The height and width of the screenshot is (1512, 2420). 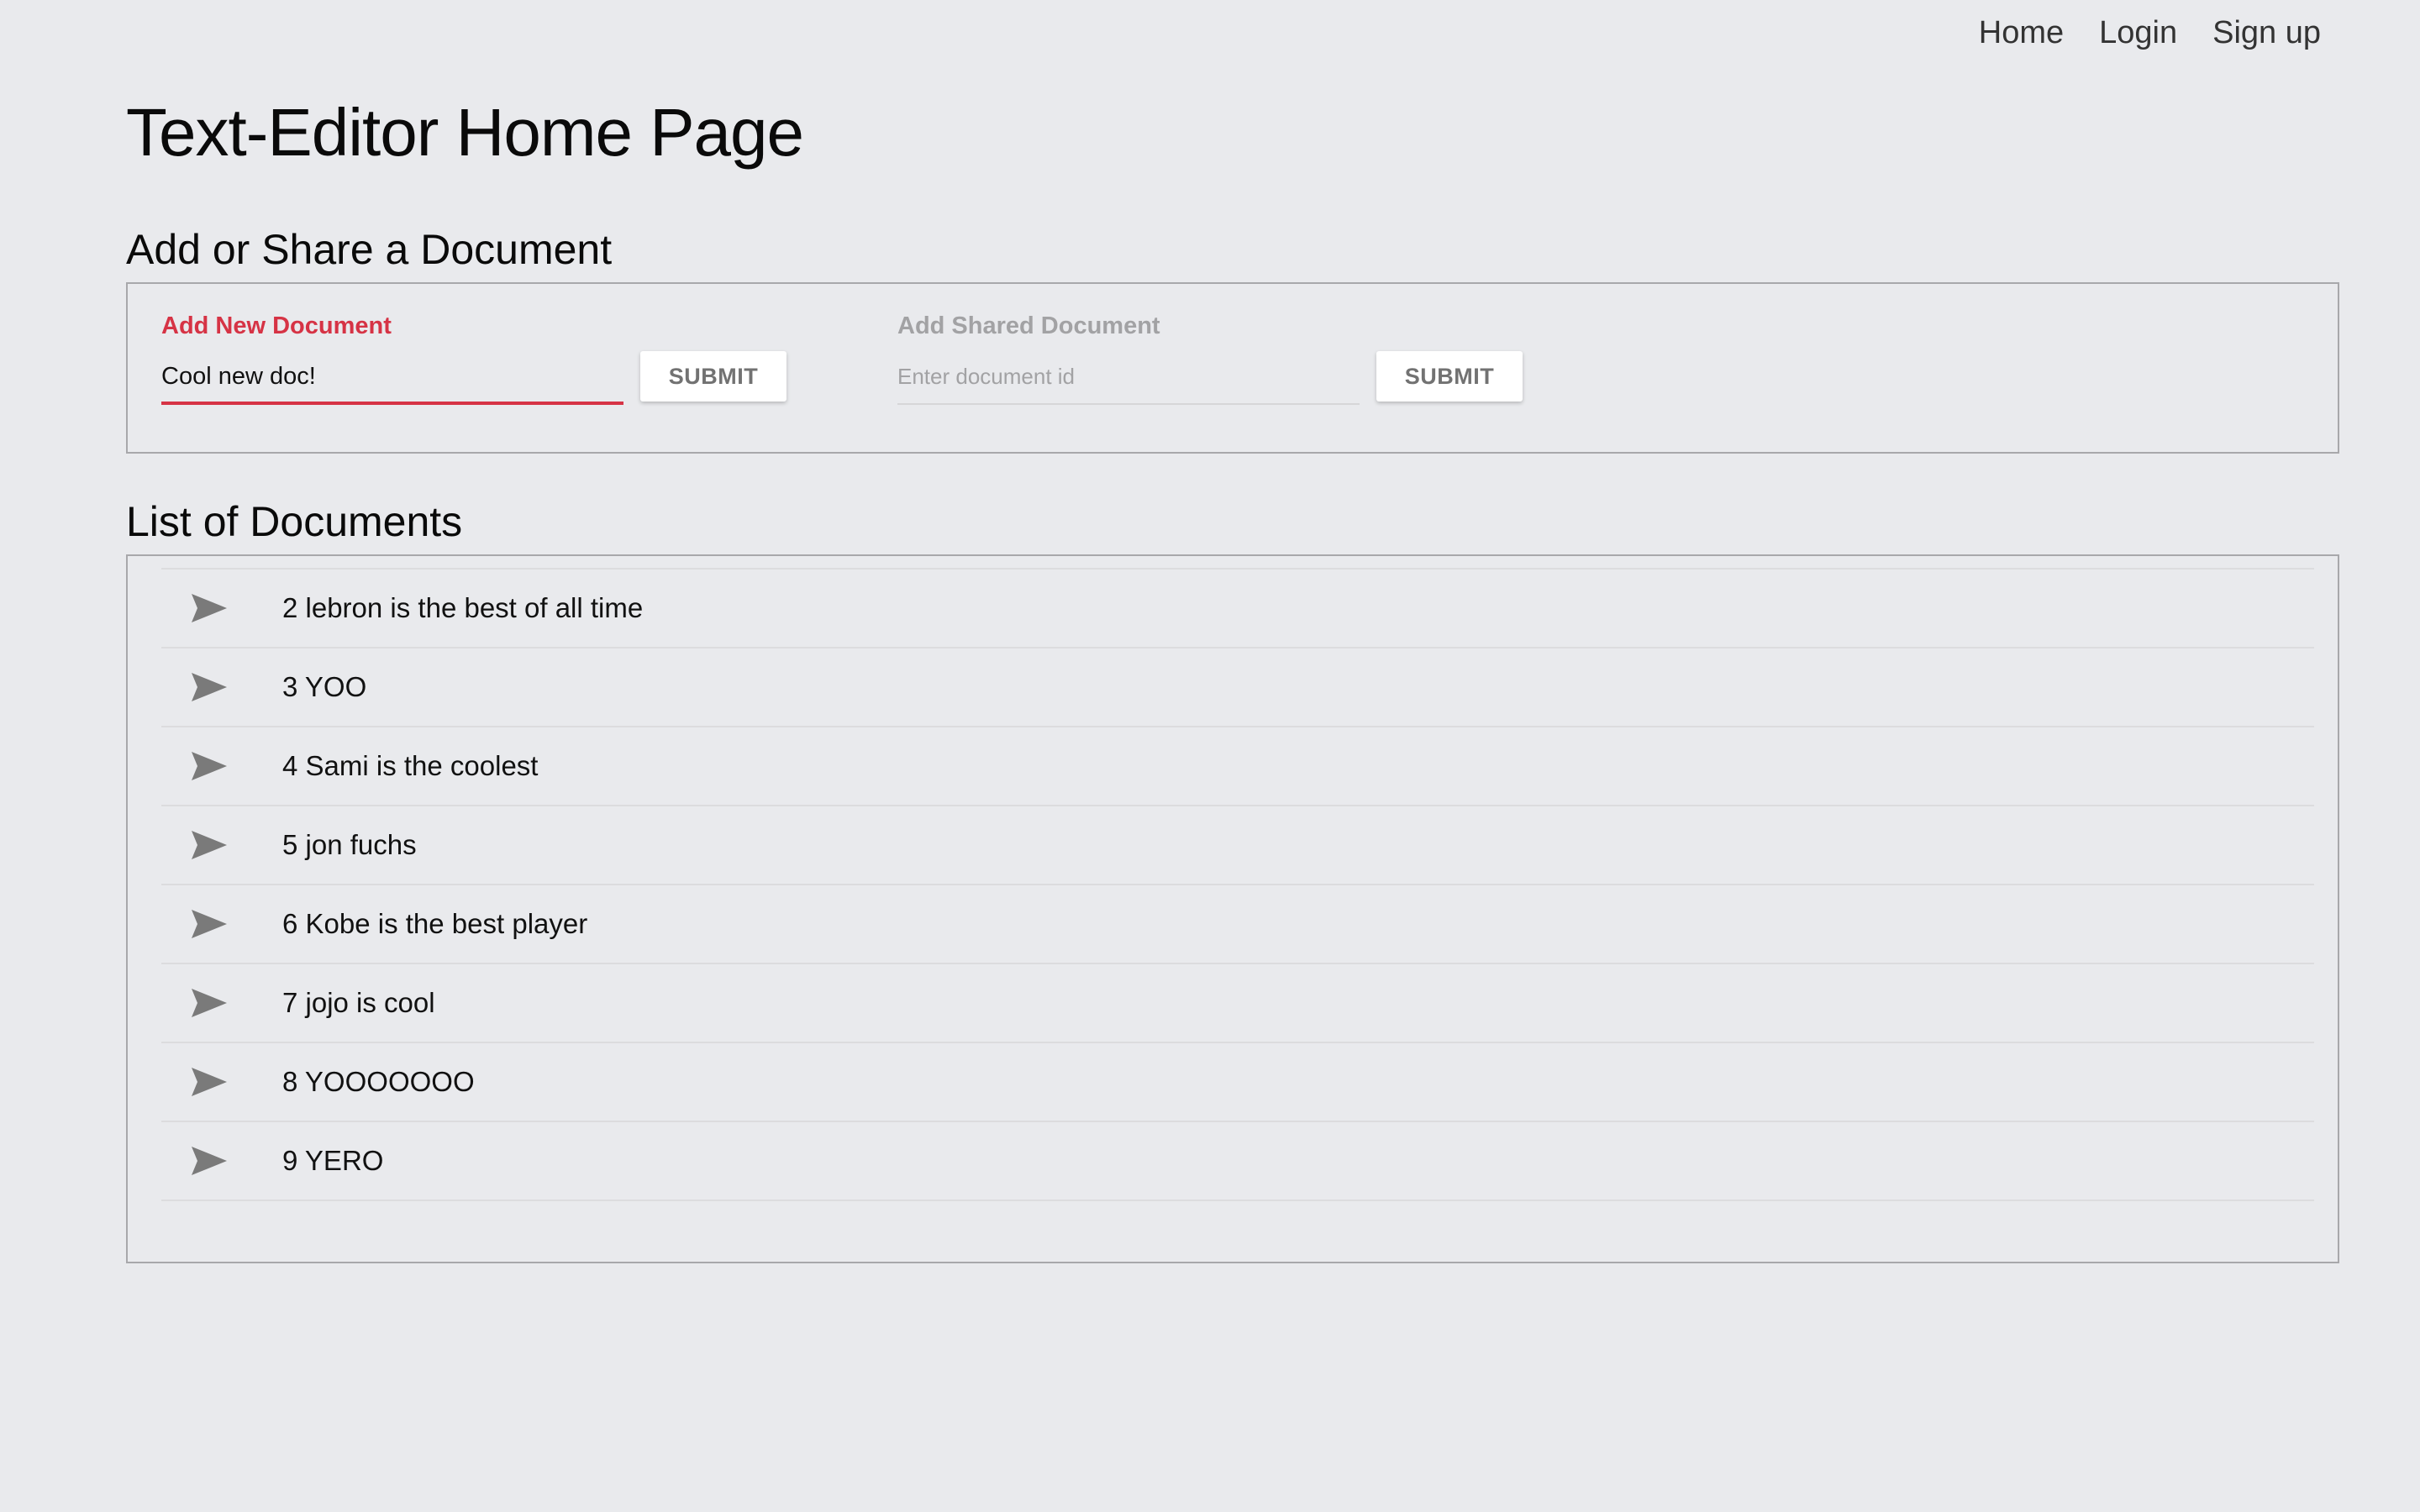 I want to click on document-title: 4 Sami is the coolest, so click(x=411, y=765).